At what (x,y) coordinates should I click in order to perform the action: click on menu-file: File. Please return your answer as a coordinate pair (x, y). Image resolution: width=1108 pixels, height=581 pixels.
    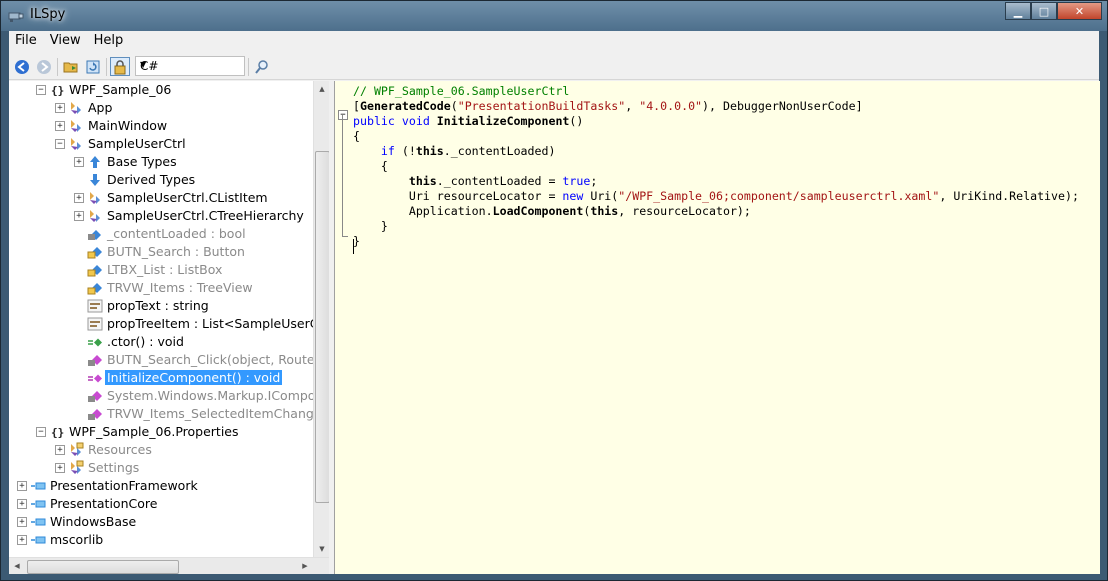
    Looking at the image, I should click on (26, 41).